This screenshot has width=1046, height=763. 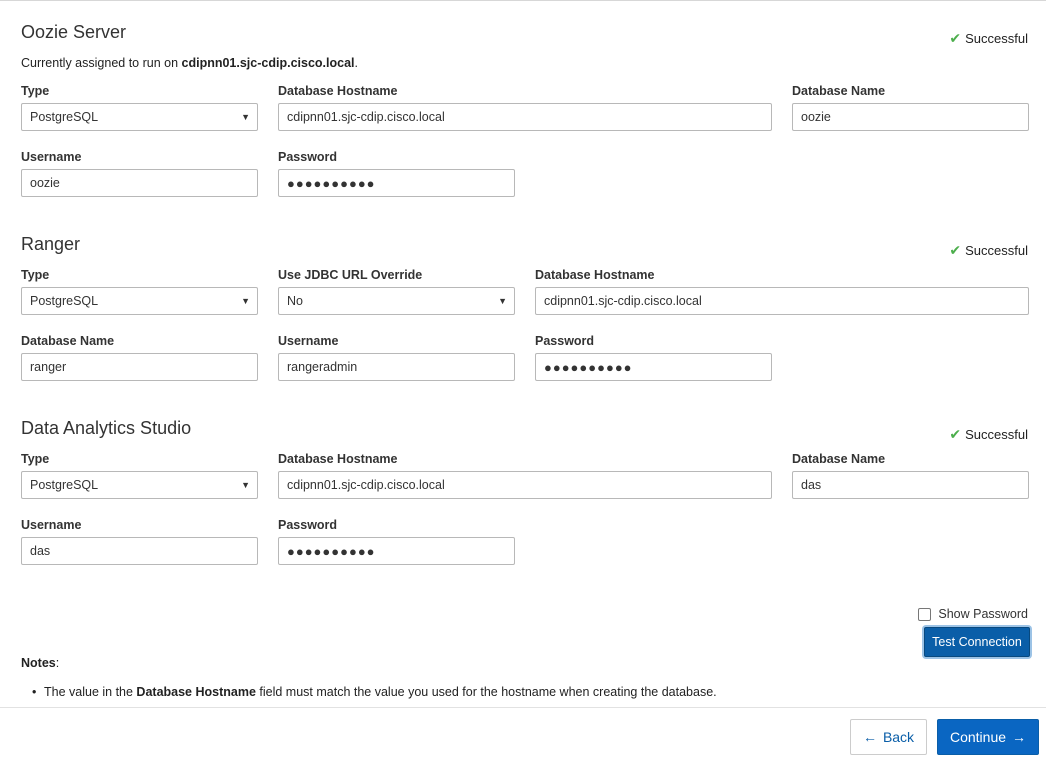 What do you see at coordinates (51, 525) in the screenshot?
I see `das-username-label: Username` at bounding box center [51, 525].